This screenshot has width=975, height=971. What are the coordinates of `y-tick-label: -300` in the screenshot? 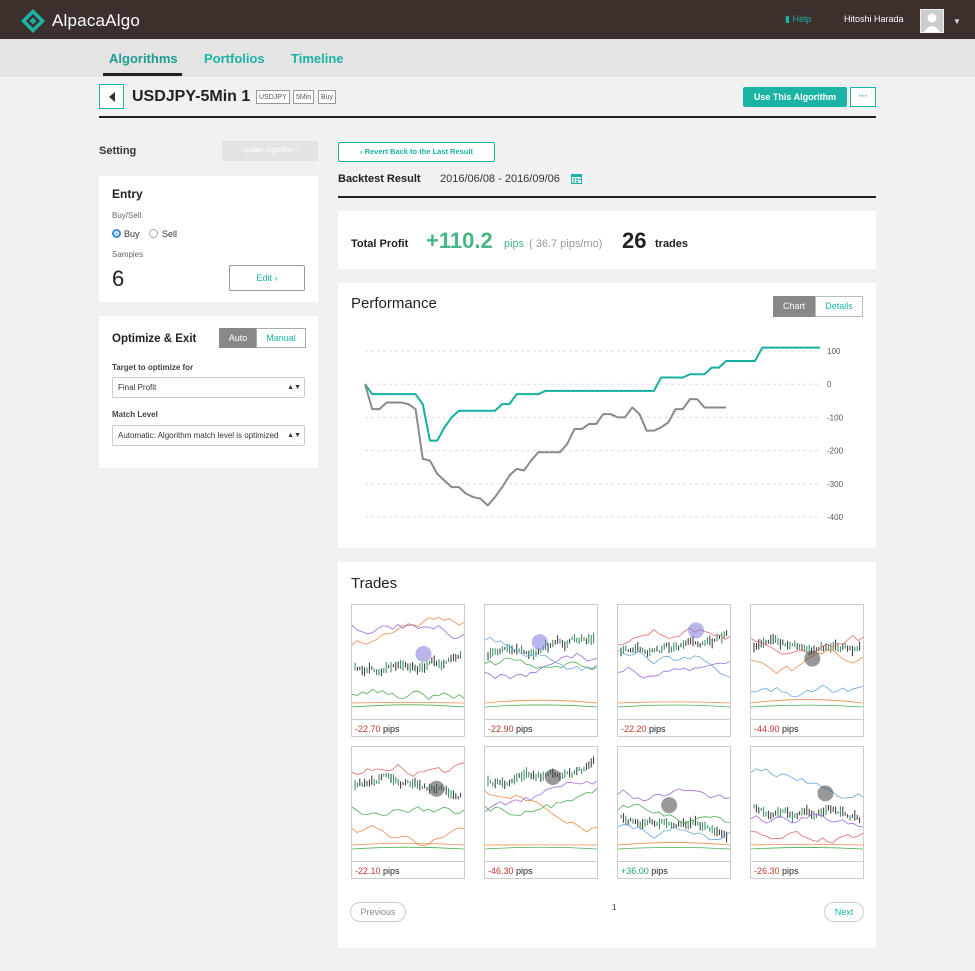 It's located at (835, 484).